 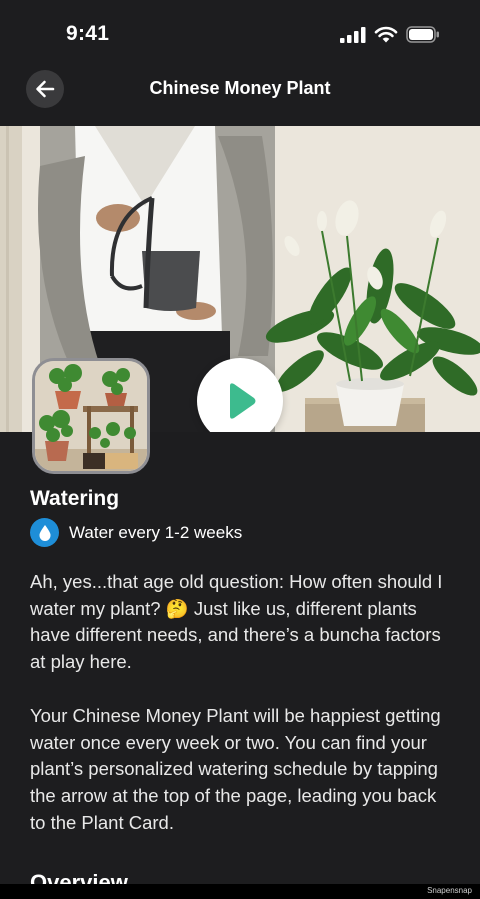 I want to click on battery-icon, so click(x=422, y=34).